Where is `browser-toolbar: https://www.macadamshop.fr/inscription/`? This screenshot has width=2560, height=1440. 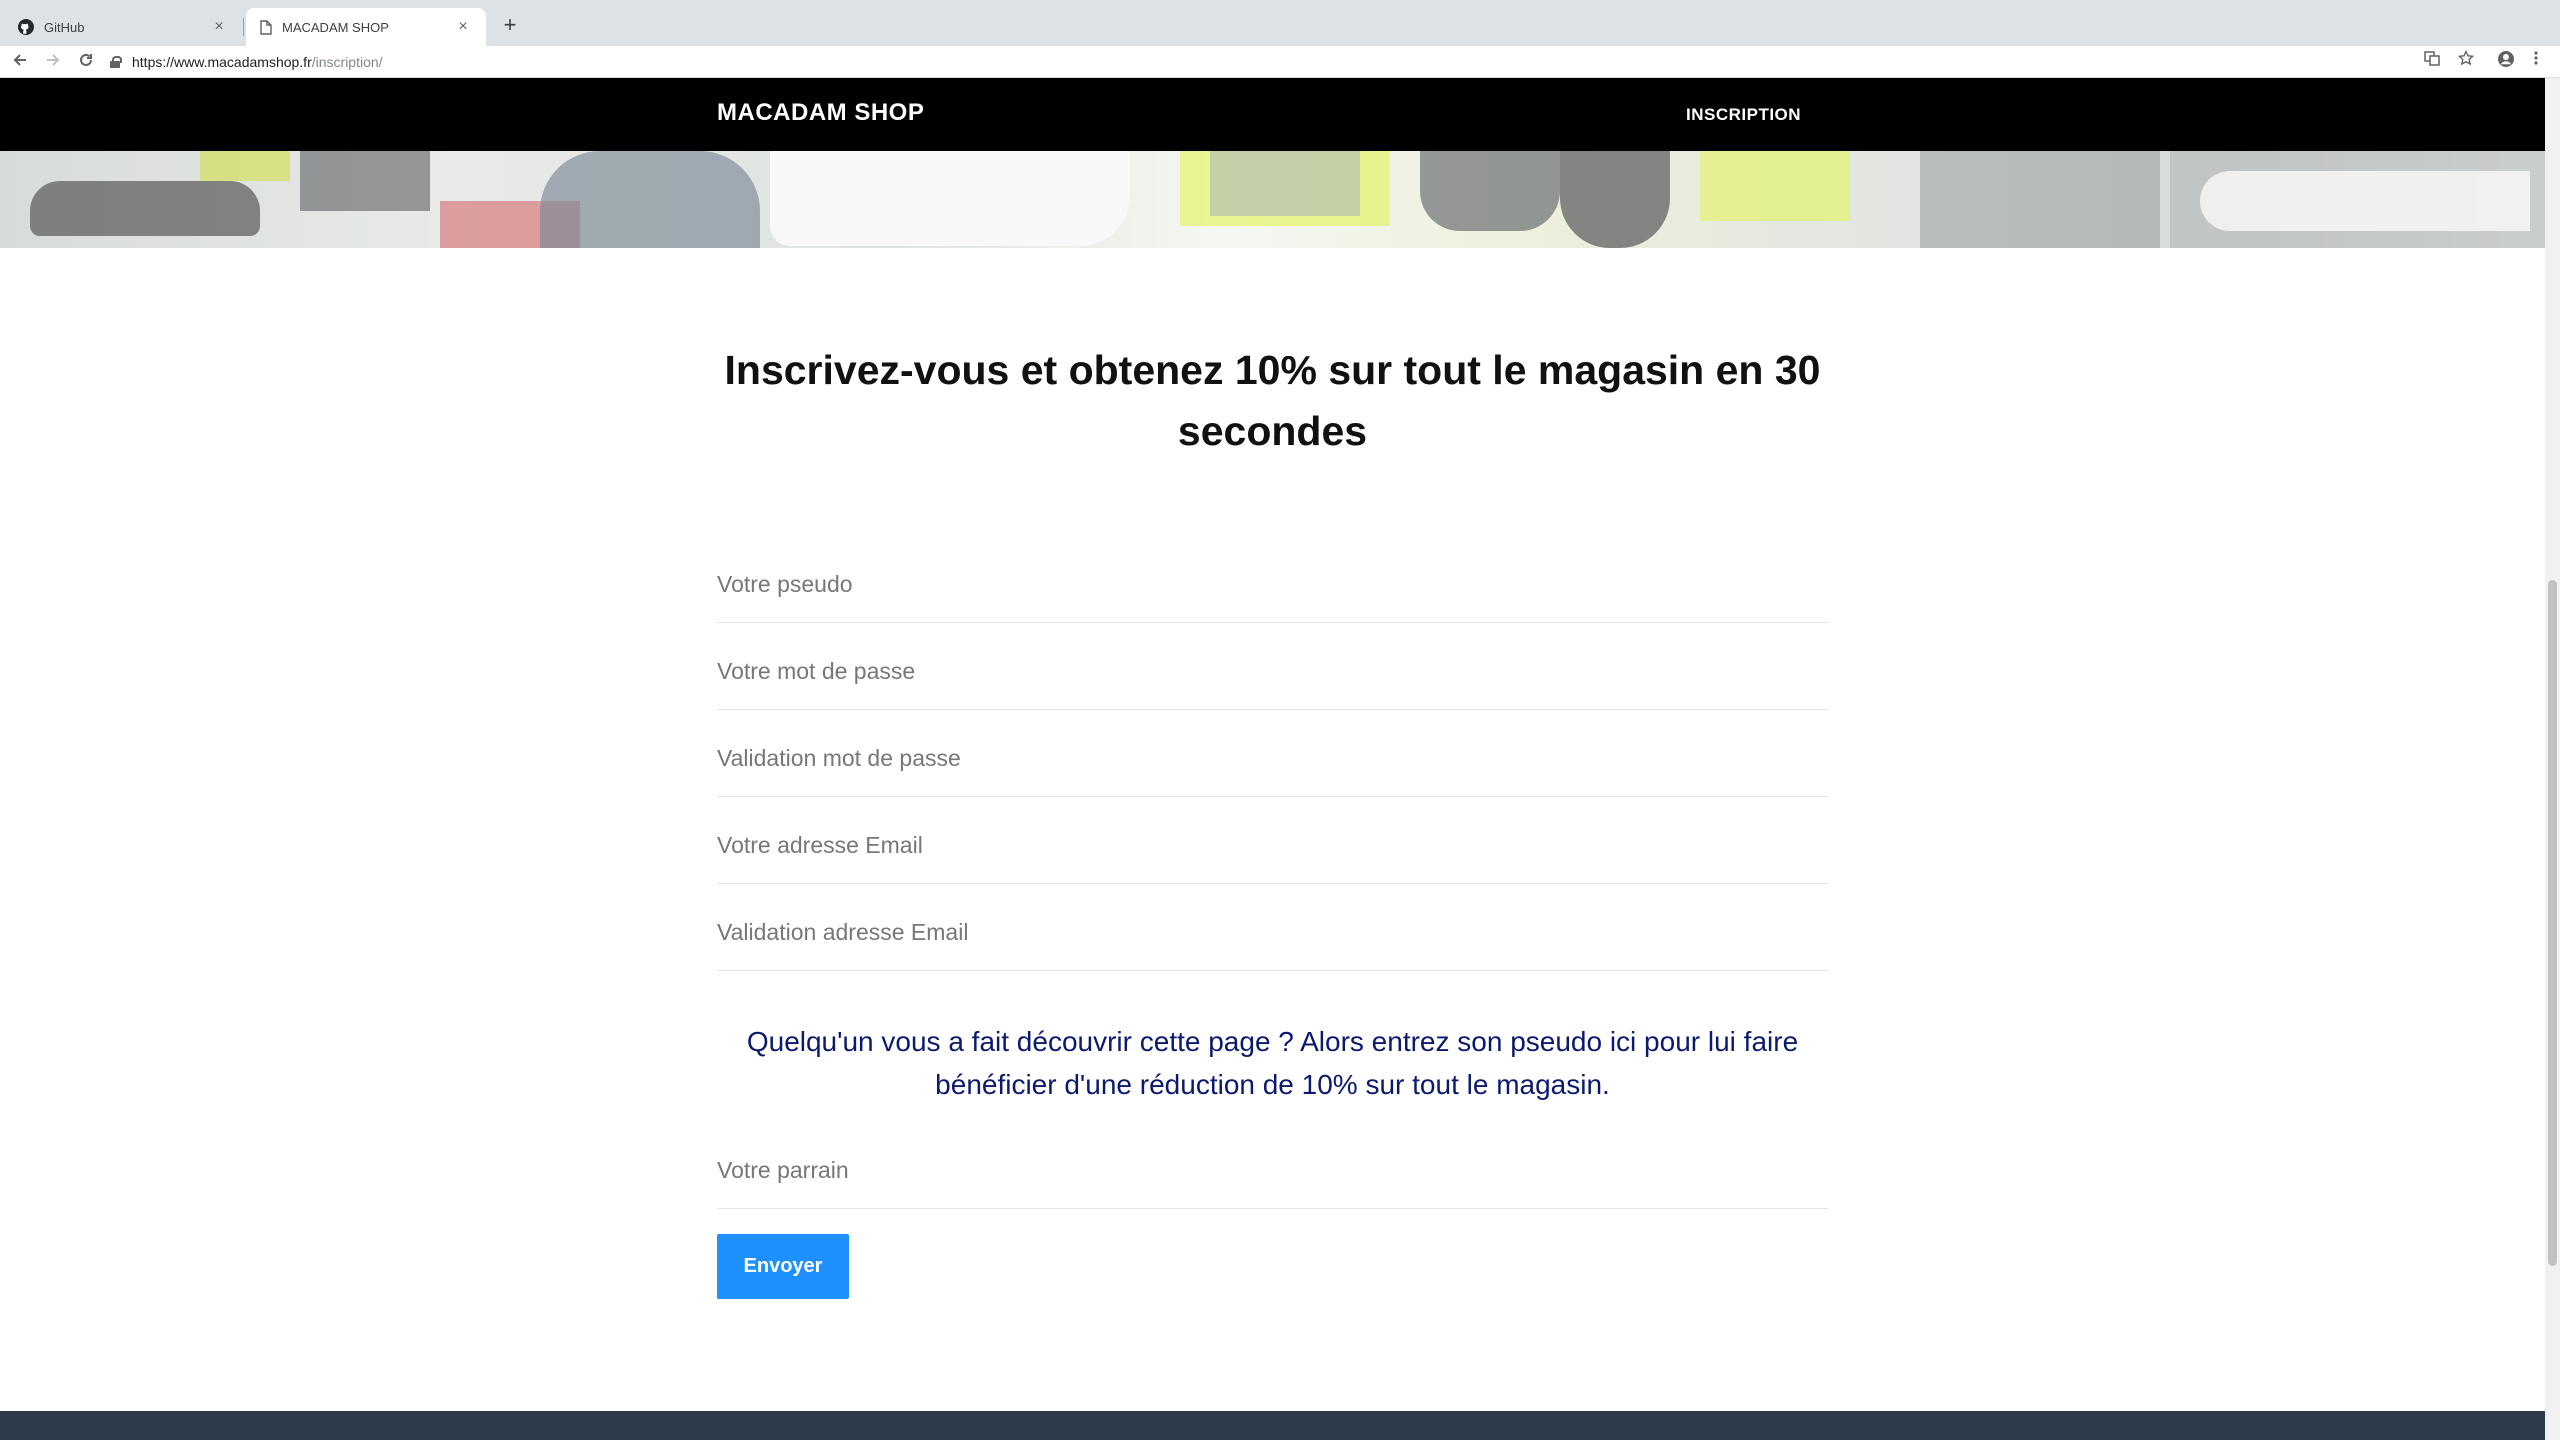
browser-toolbar: https://www.macadamshop.fr/inscription/ is located at coordinates (1280, 62).